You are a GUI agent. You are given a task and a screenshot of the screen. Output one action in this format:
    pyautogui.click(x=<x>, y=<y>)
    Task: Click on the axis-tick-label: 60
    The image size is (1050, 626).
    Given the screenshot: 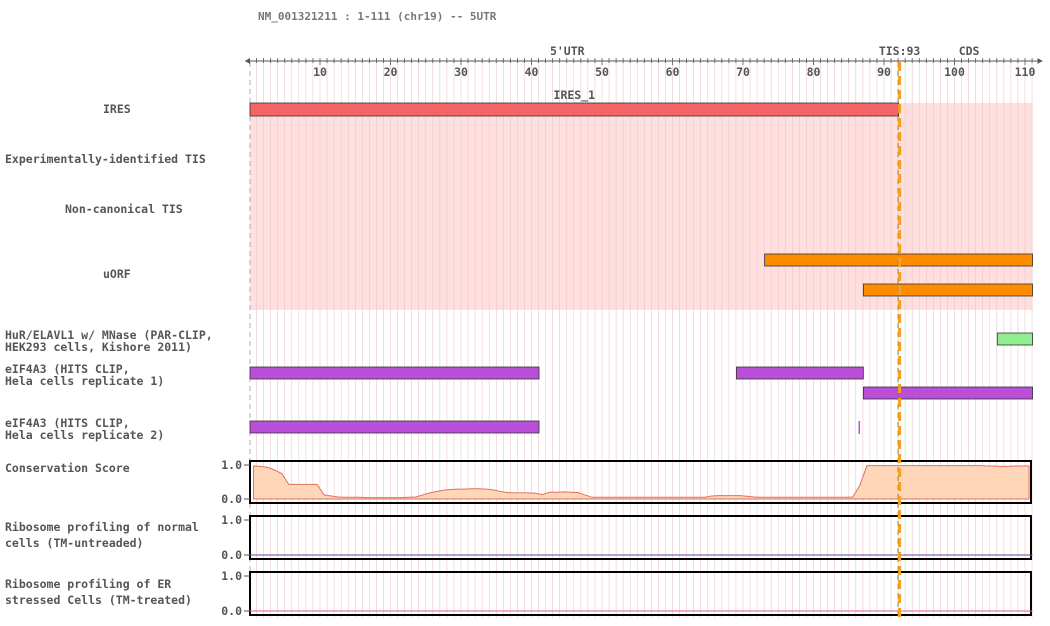 What is the action you would take?
    pyautogui.click(x=673, y=72)
    